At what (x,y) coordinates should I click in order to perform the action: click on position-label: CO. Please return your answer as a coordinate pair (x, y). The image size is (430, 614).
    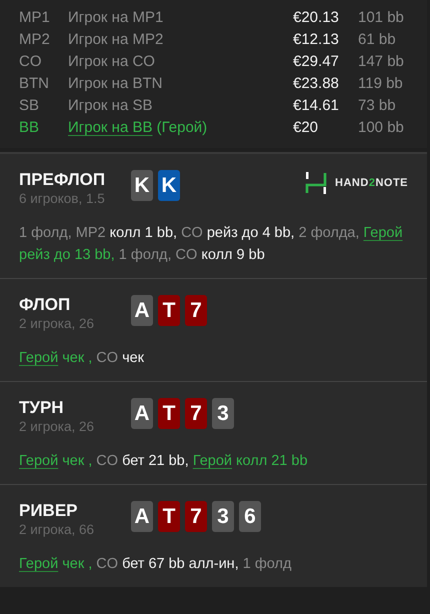
    Looking at the image, I should click on (30, 62).